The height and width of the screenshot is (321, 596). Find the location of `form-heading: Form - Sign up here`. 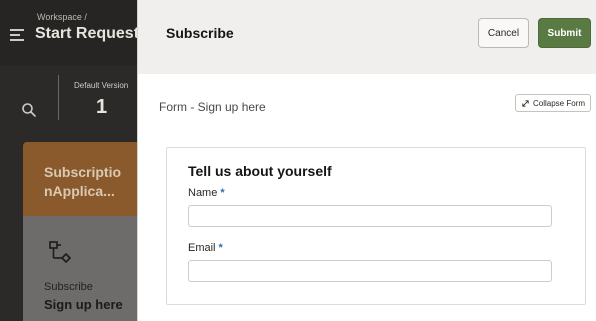

form-heading: Form - Sign up here is located at coordinates (212, 107).